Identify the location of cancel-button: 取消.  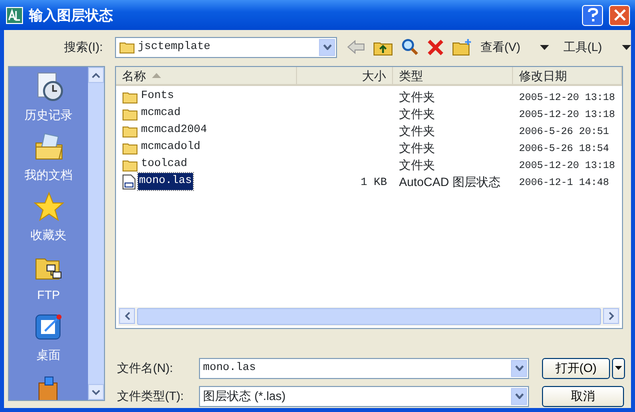
(583, 396).